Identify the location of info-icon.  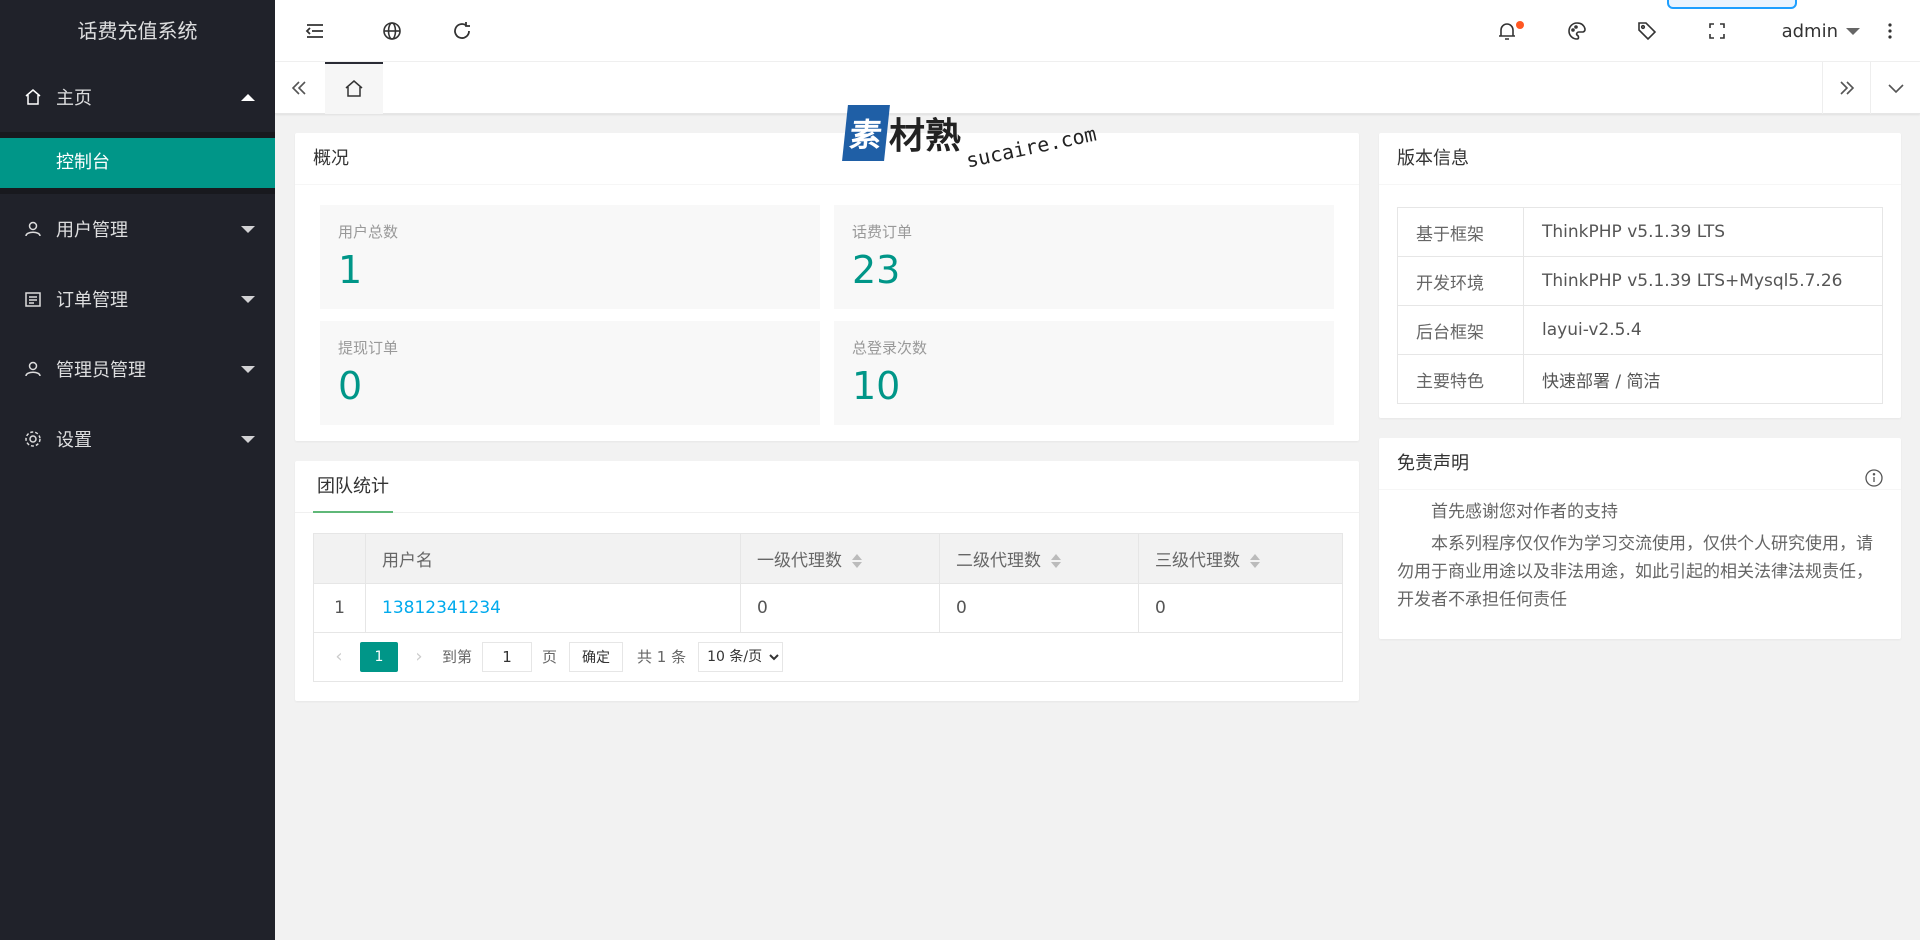
(1874, 482).